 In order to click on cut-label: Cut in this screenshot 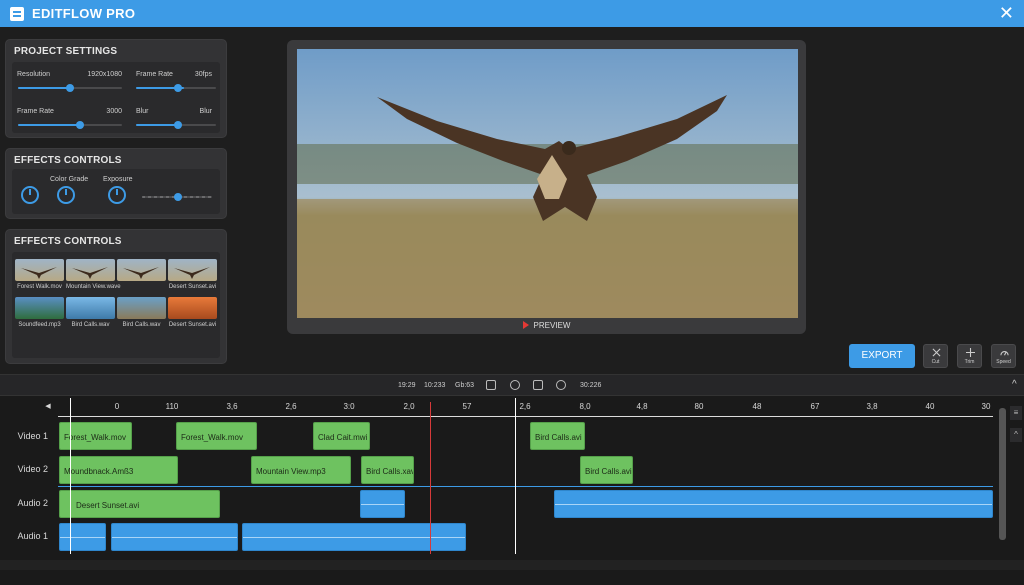, I will do `click(935, 362)`.